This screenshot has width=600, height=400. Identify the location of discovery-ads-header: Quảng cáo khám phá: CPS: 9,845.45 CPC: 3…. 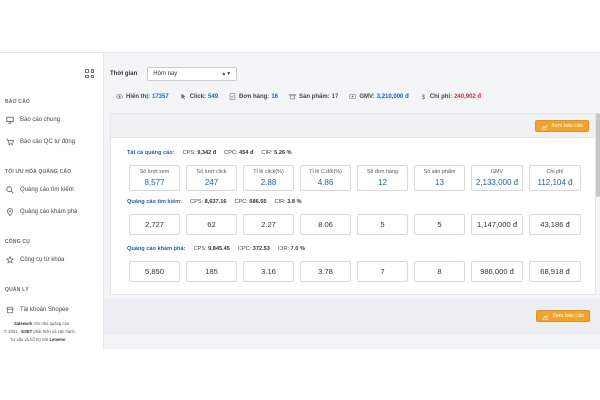
(216, 249).